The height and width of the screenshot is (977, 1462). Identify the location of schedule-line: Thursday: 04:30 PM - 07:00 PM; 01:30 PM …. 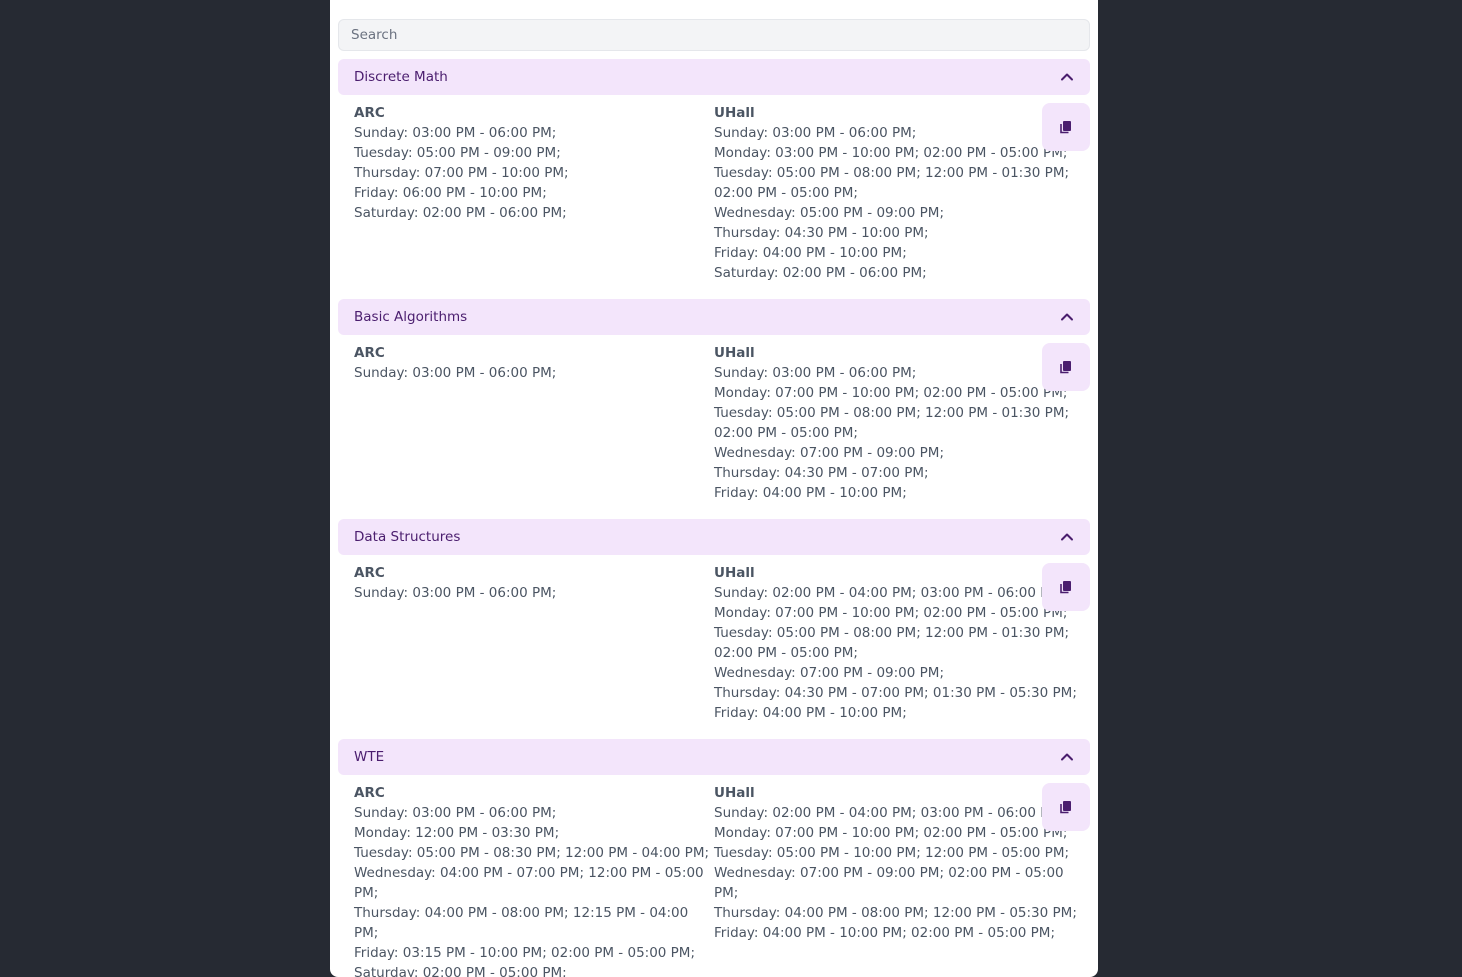
(895, 693).